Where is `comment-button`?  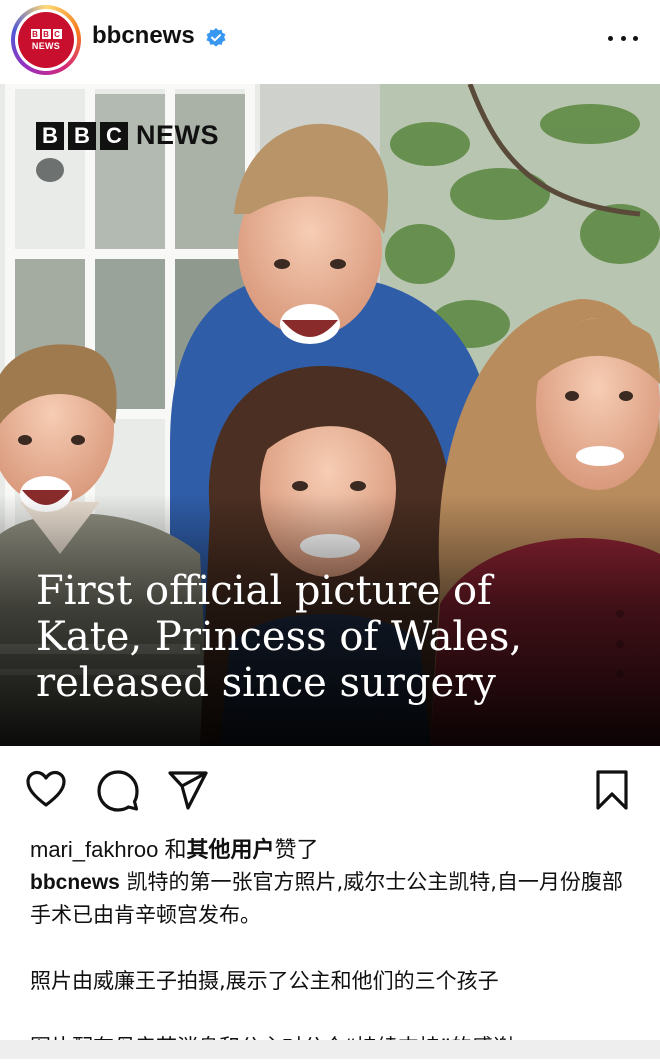
comment-button is located at coordinates (118, 790).